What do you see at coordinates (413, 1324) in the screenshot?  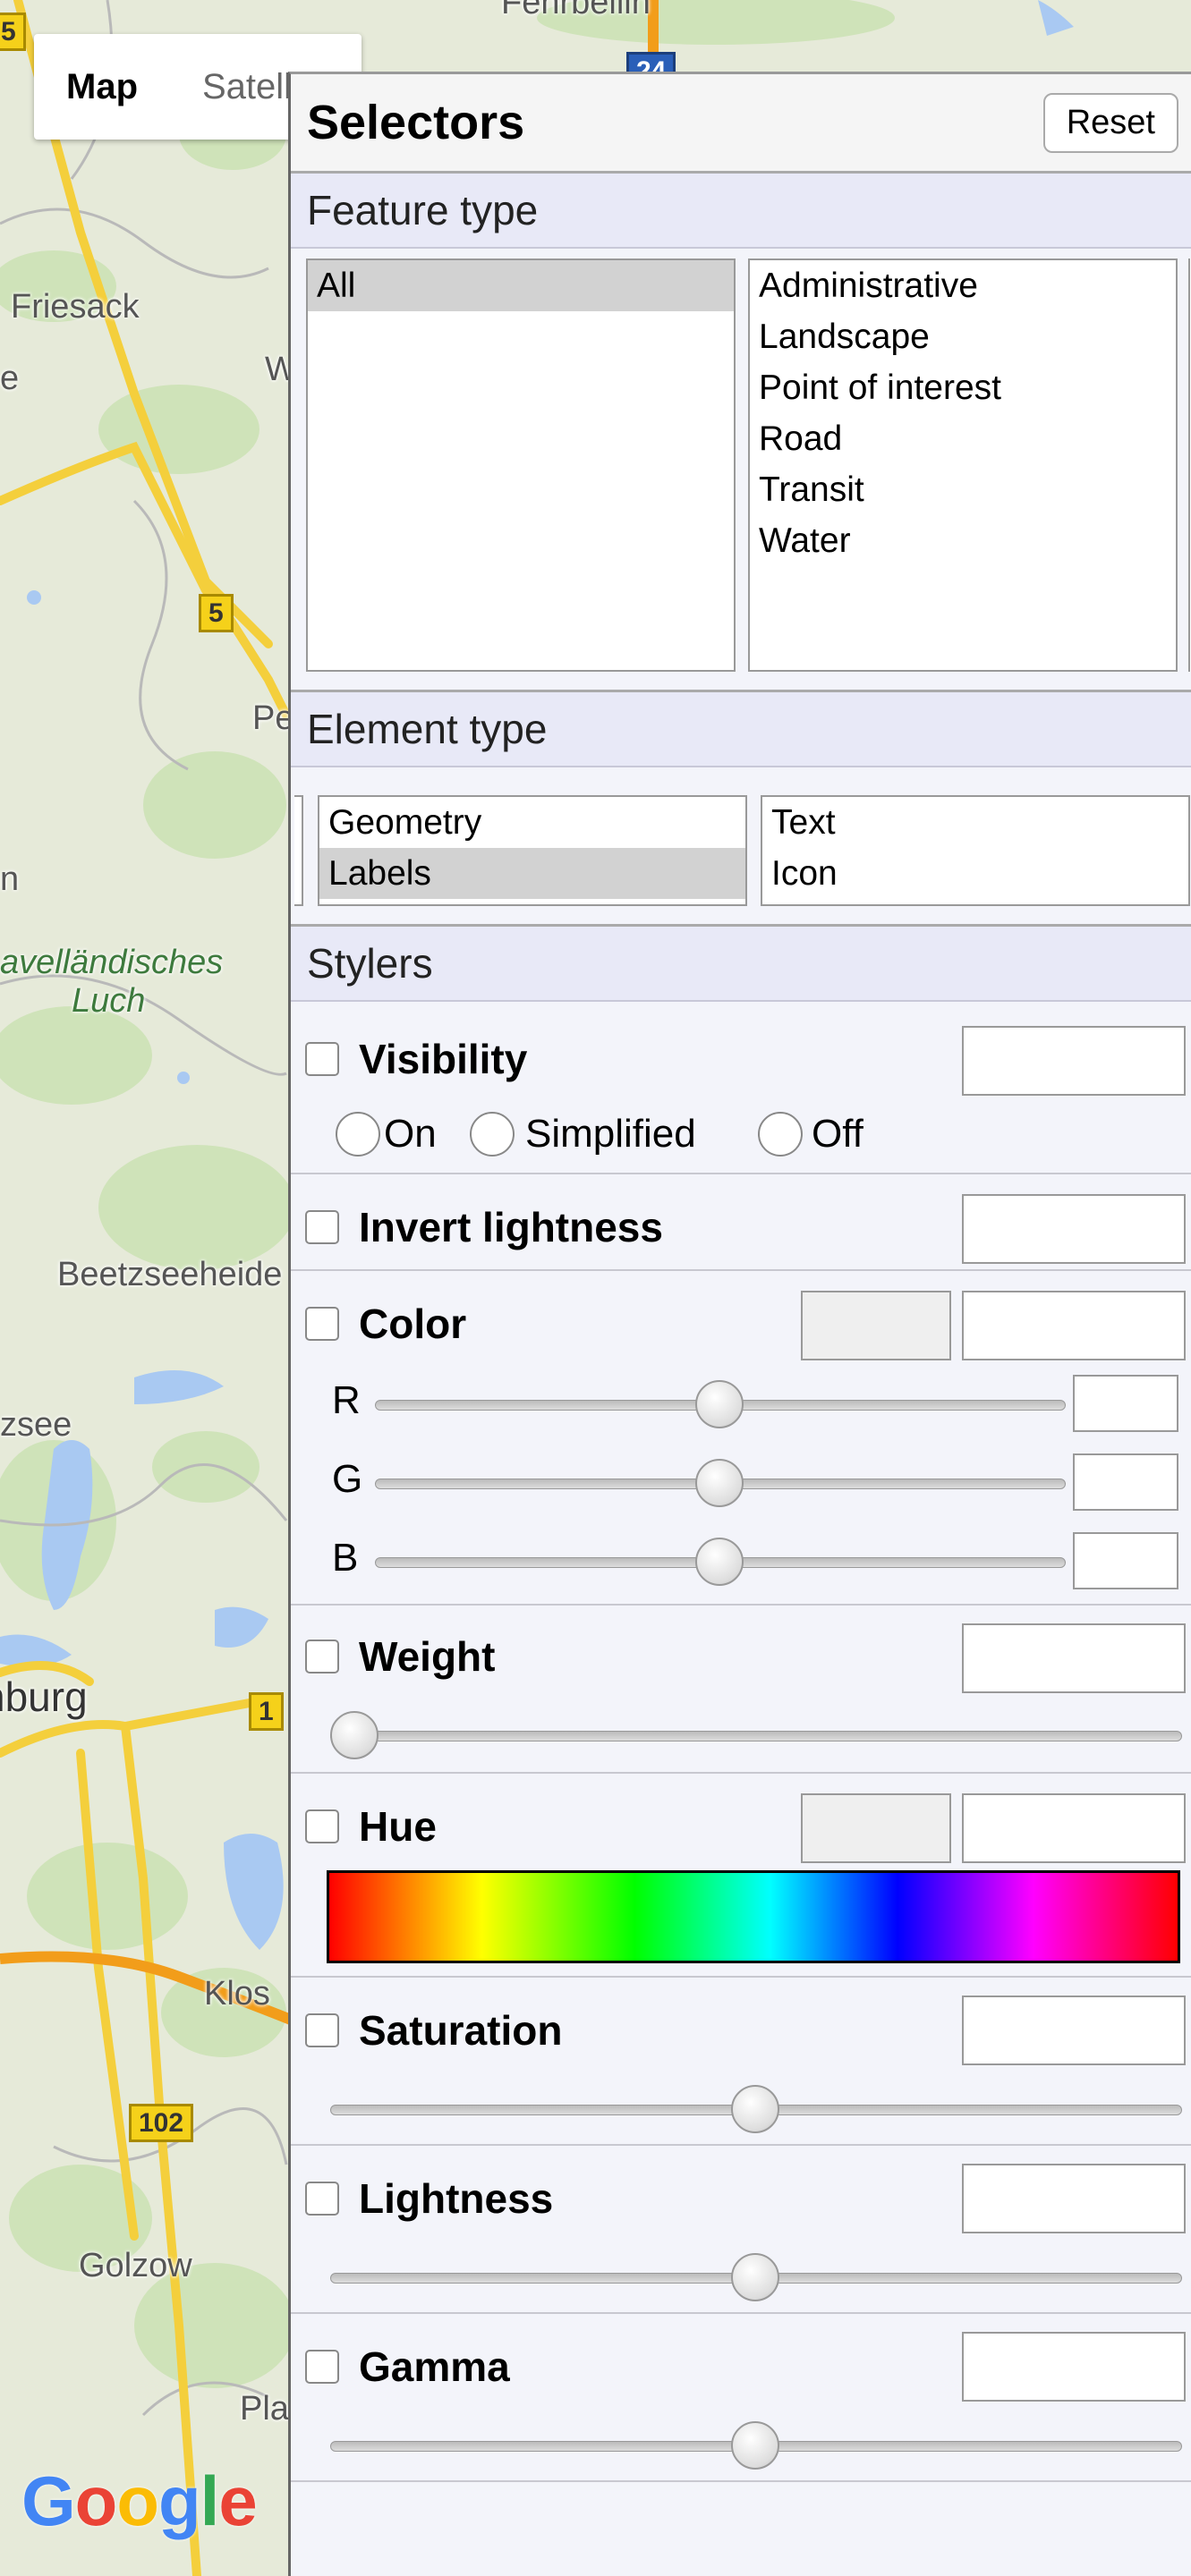 I see `color-label: Color` at bounding box center [413, 1324].